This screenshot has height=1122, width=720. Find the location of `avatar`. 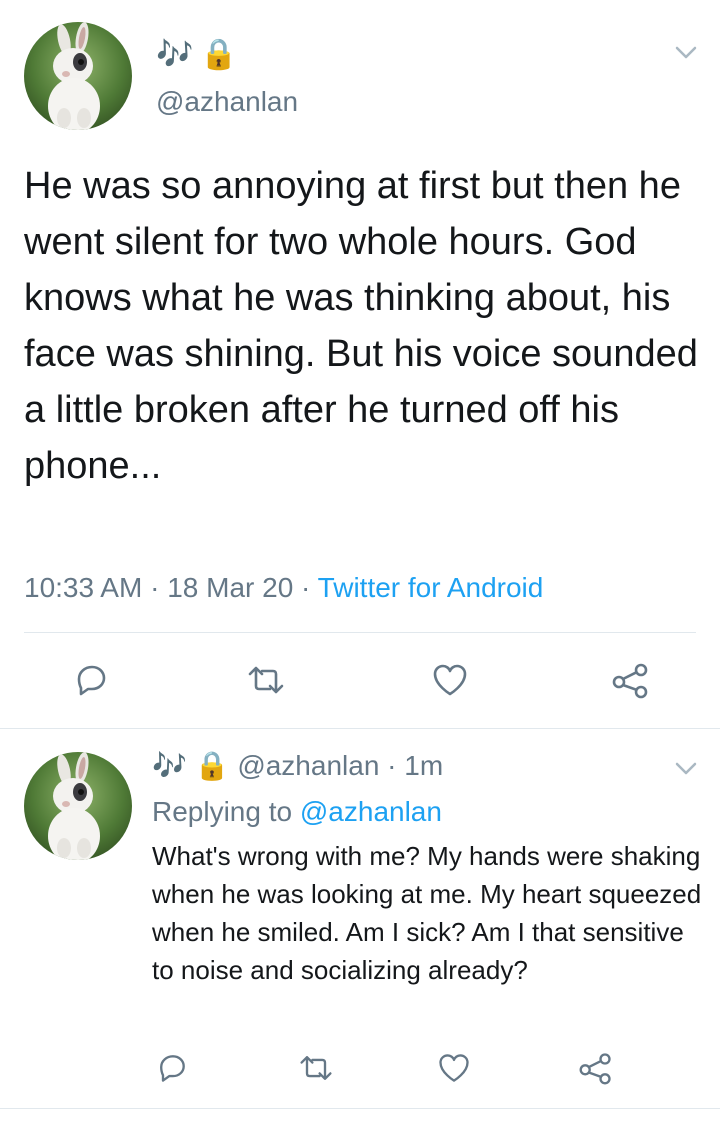

avatar is located at coordinates (78, 76).